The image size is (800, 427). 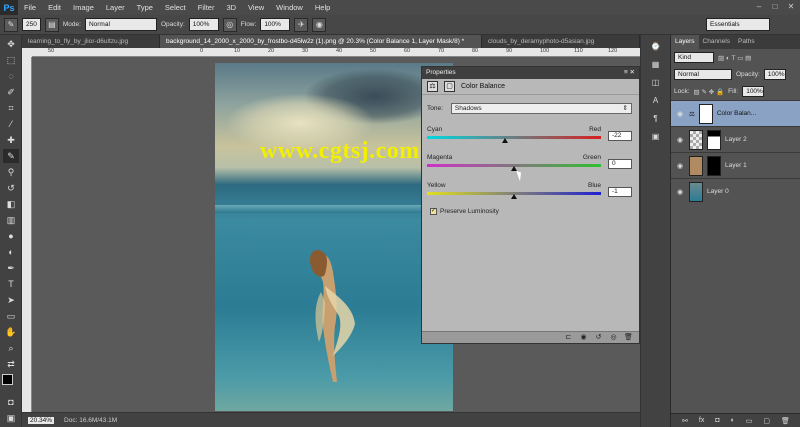 What do you see at coordinates (735, 139) in the screenshot?
I see `layer-row: ◉ Layer 2` at bounding box center [735, 139].